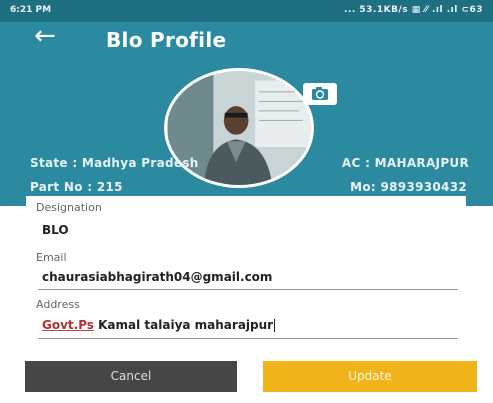 The image size is (493, 403). What do you see at coordinates (69, 207) in the screenshot?
I see `designation-label: Designation` at bounding box center [69, 207].